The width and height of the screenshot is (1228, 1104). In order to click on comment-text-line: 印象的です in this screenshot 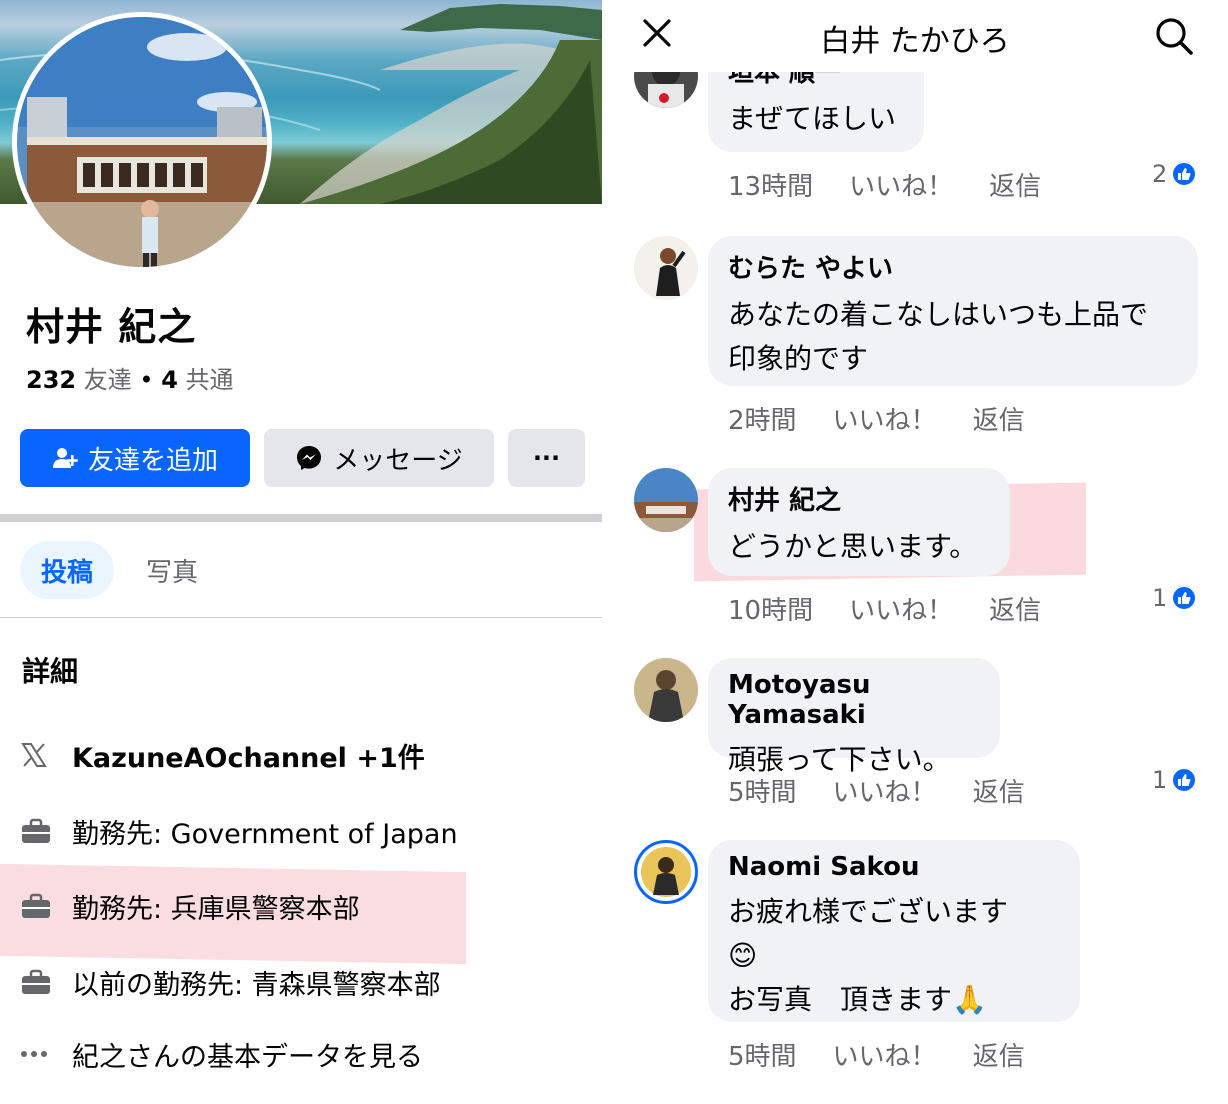, I will do `click(798, 358)`.